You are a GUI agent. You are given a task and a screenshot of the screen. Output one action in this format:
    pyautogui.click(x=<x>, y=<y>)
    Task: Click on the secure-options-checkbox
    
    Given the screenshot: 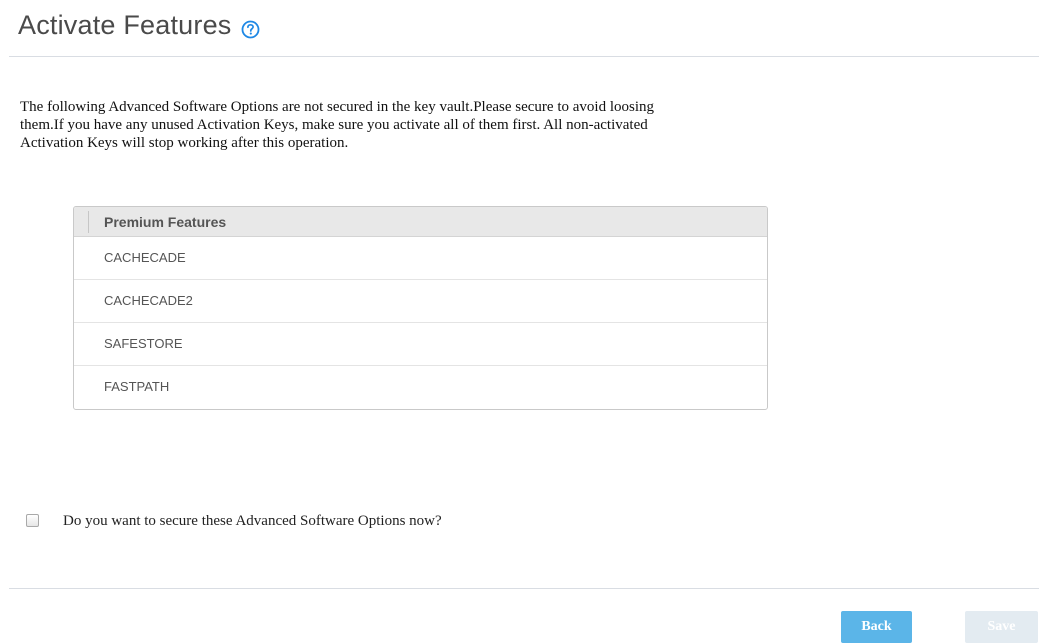 What is the action you would take?
    pyautogui.click(x=32, y=520)
    